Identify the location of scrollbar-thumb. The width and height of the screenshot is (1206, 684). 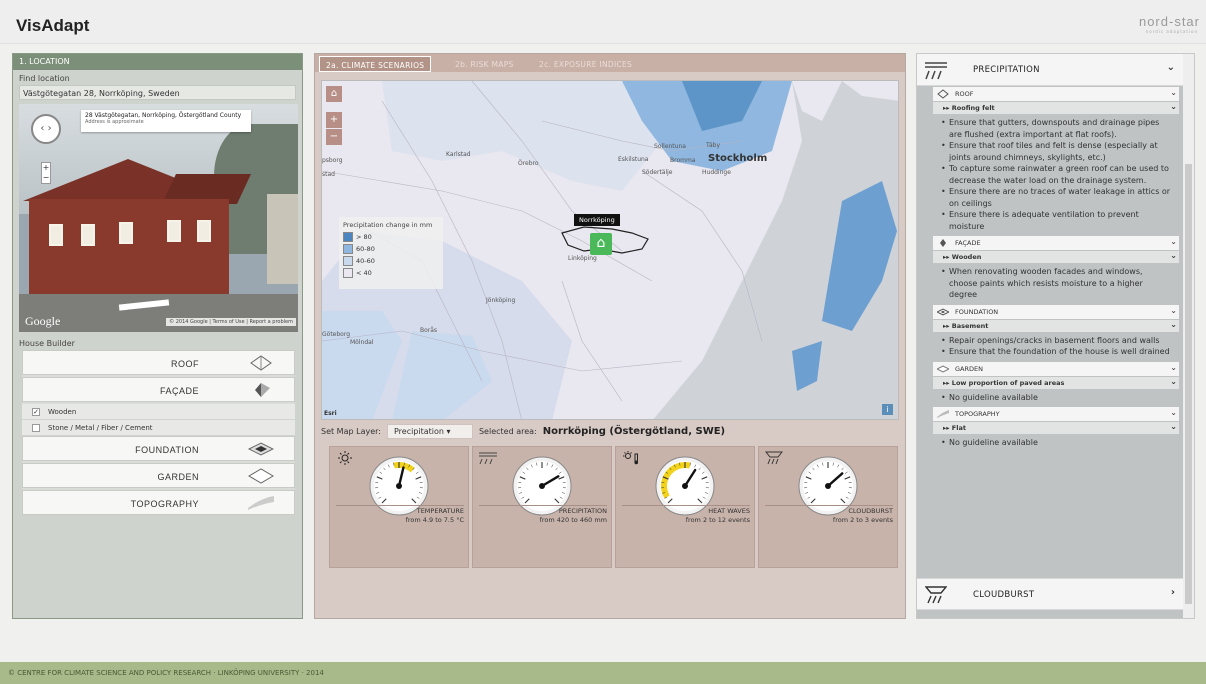
(1188, 384).